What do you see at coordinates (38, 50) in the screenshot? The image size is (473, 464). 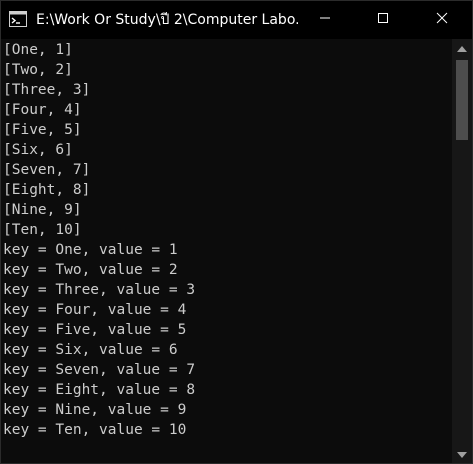 I see `console-line: [One, 1]` at bounding box center [38, 50].